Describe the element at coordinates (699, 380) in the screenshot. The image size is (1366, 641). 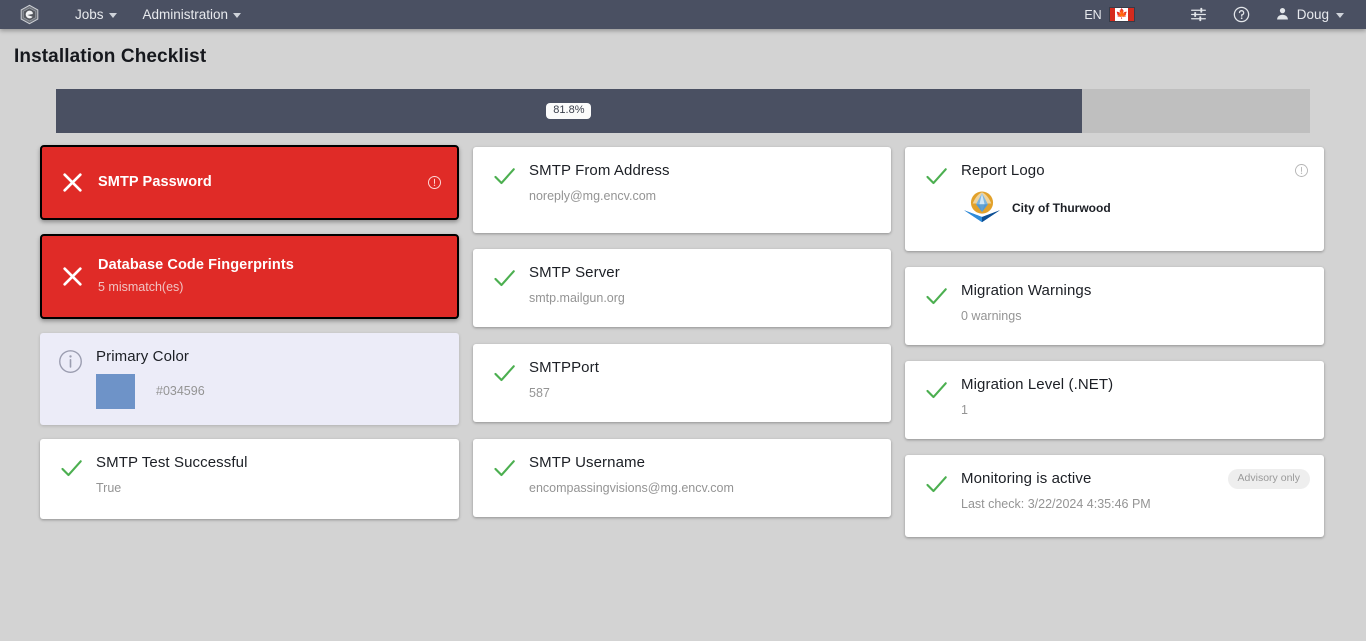
I see `card-body: SMTPPort 587` at that location.